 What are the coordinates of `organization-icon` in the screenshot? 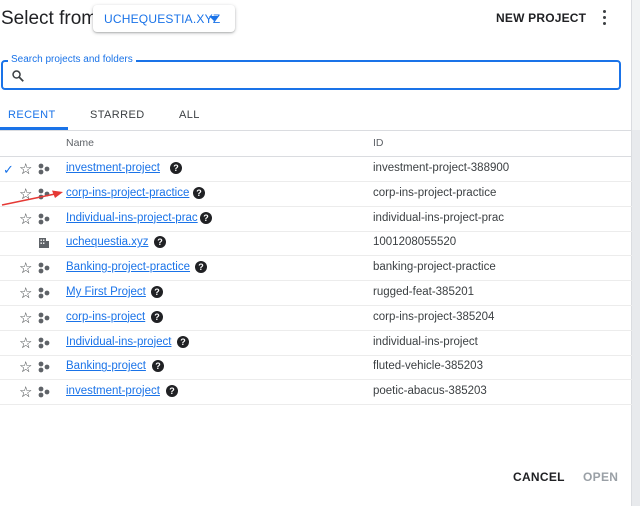 It's located at (44, 243).